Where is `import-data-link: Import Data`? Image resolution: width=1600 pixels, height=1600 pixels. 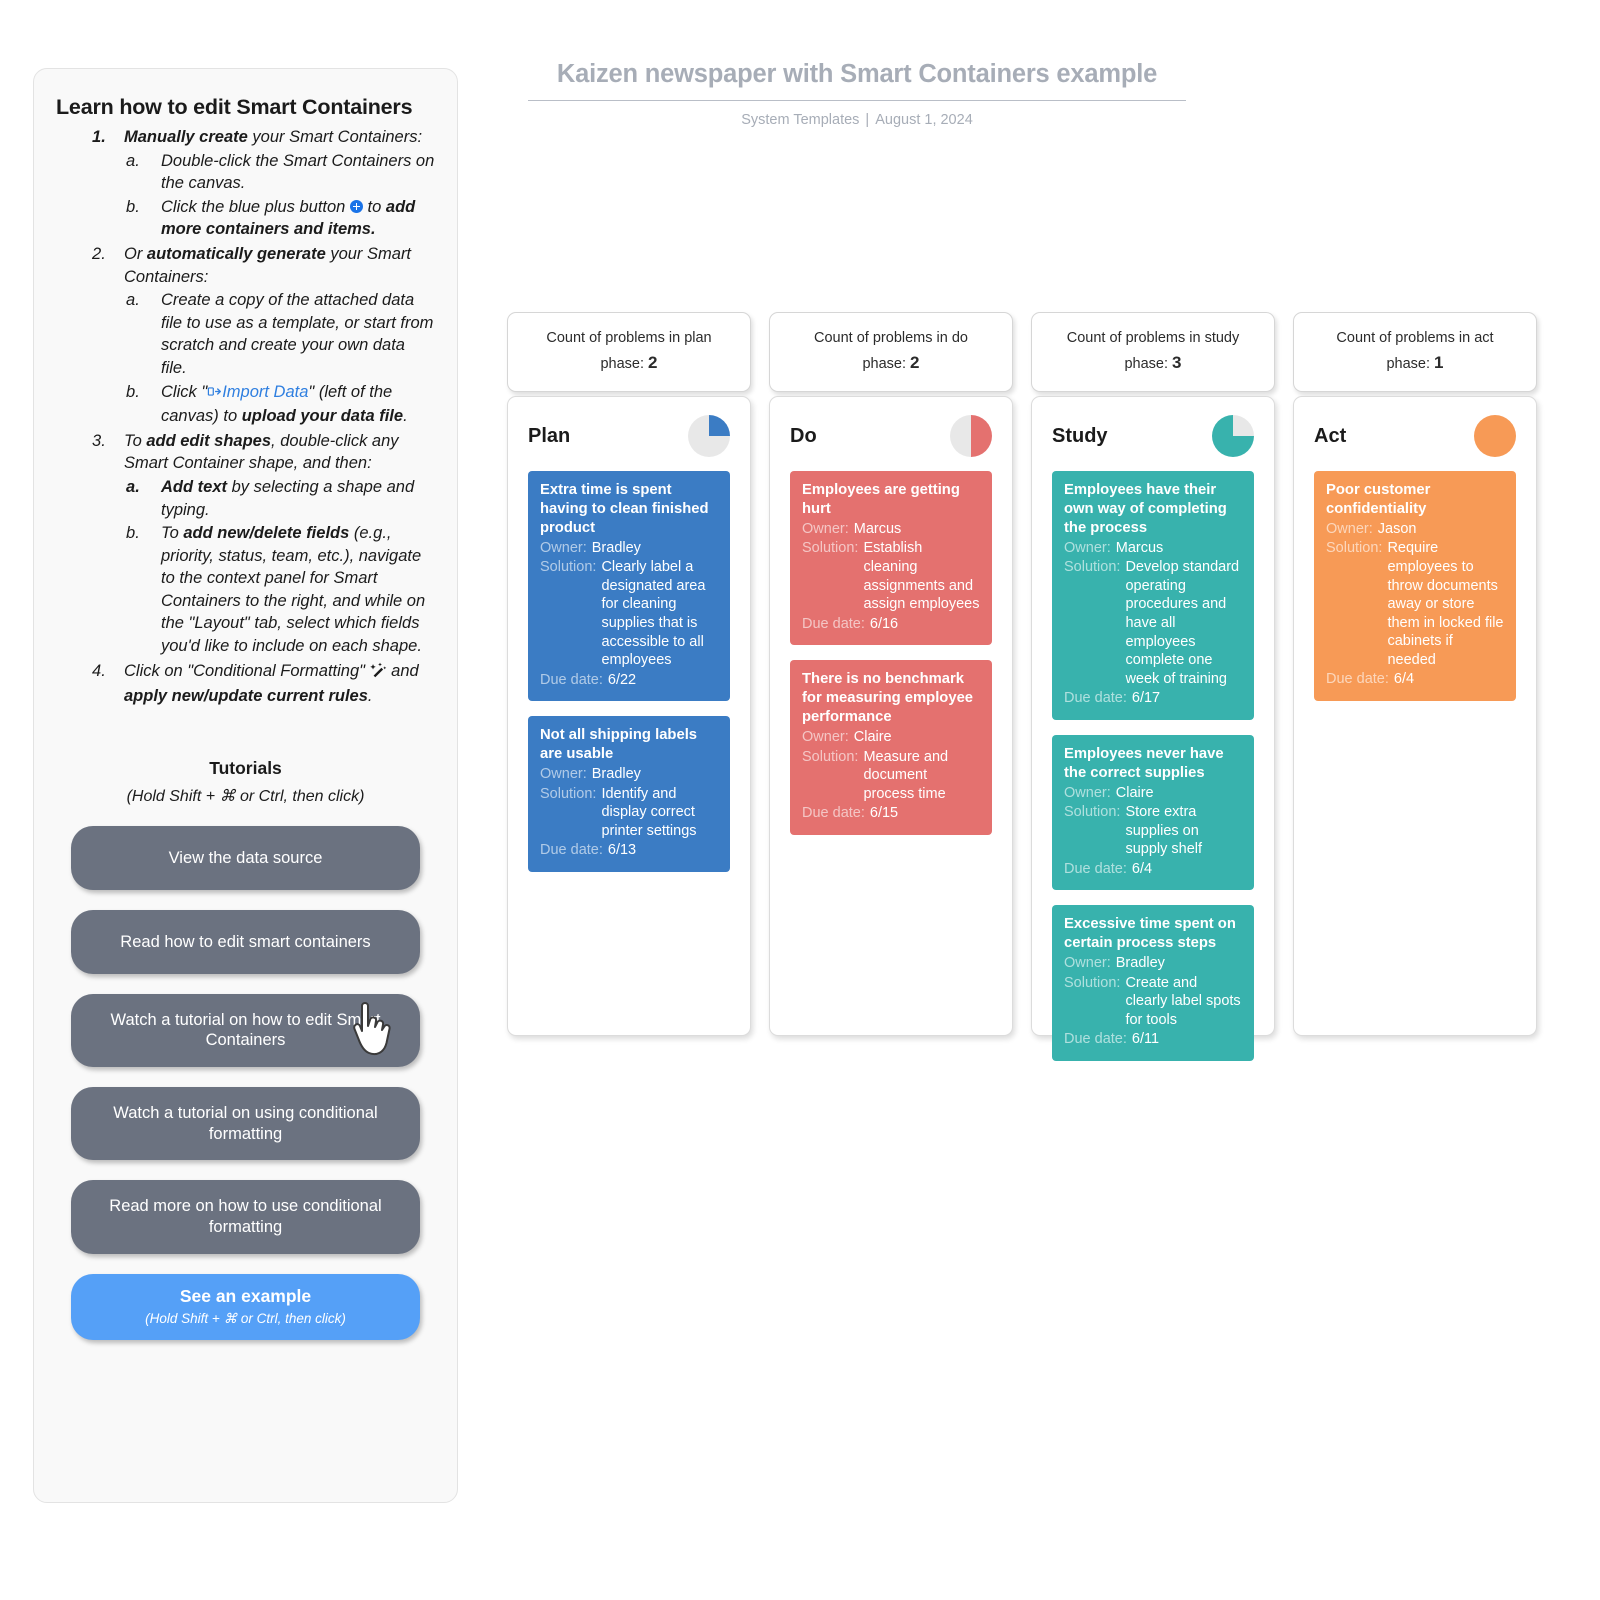 import-data-link: Import Data is located at coordinates (265, 392).